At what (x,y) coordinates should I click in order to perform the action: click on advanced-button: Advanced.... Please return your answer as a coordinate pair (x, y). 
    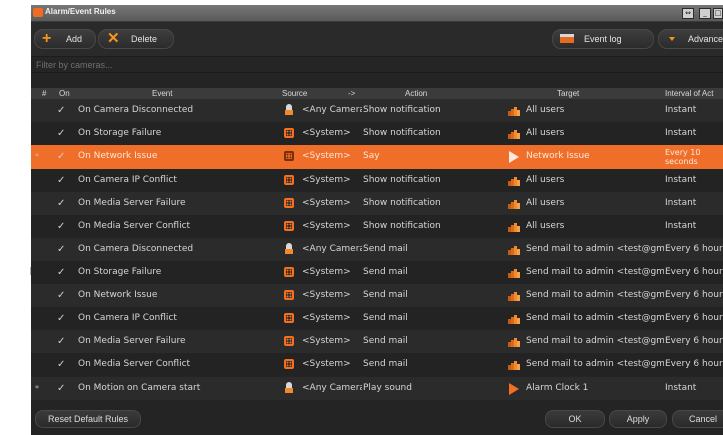
    Looking at the image, I should click on (690, 39).